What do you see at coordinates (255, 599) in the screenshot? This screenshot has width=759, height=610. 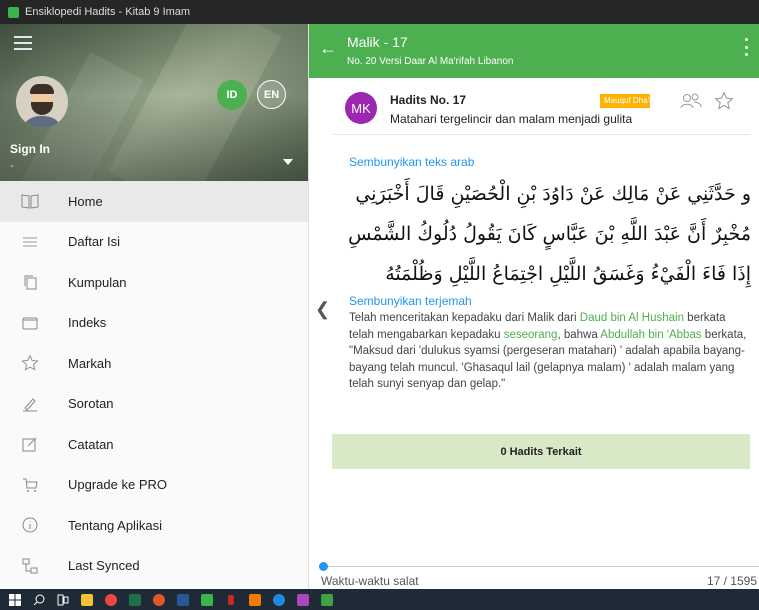 I see `orange-app-icon` at bounding box center [255, 599].